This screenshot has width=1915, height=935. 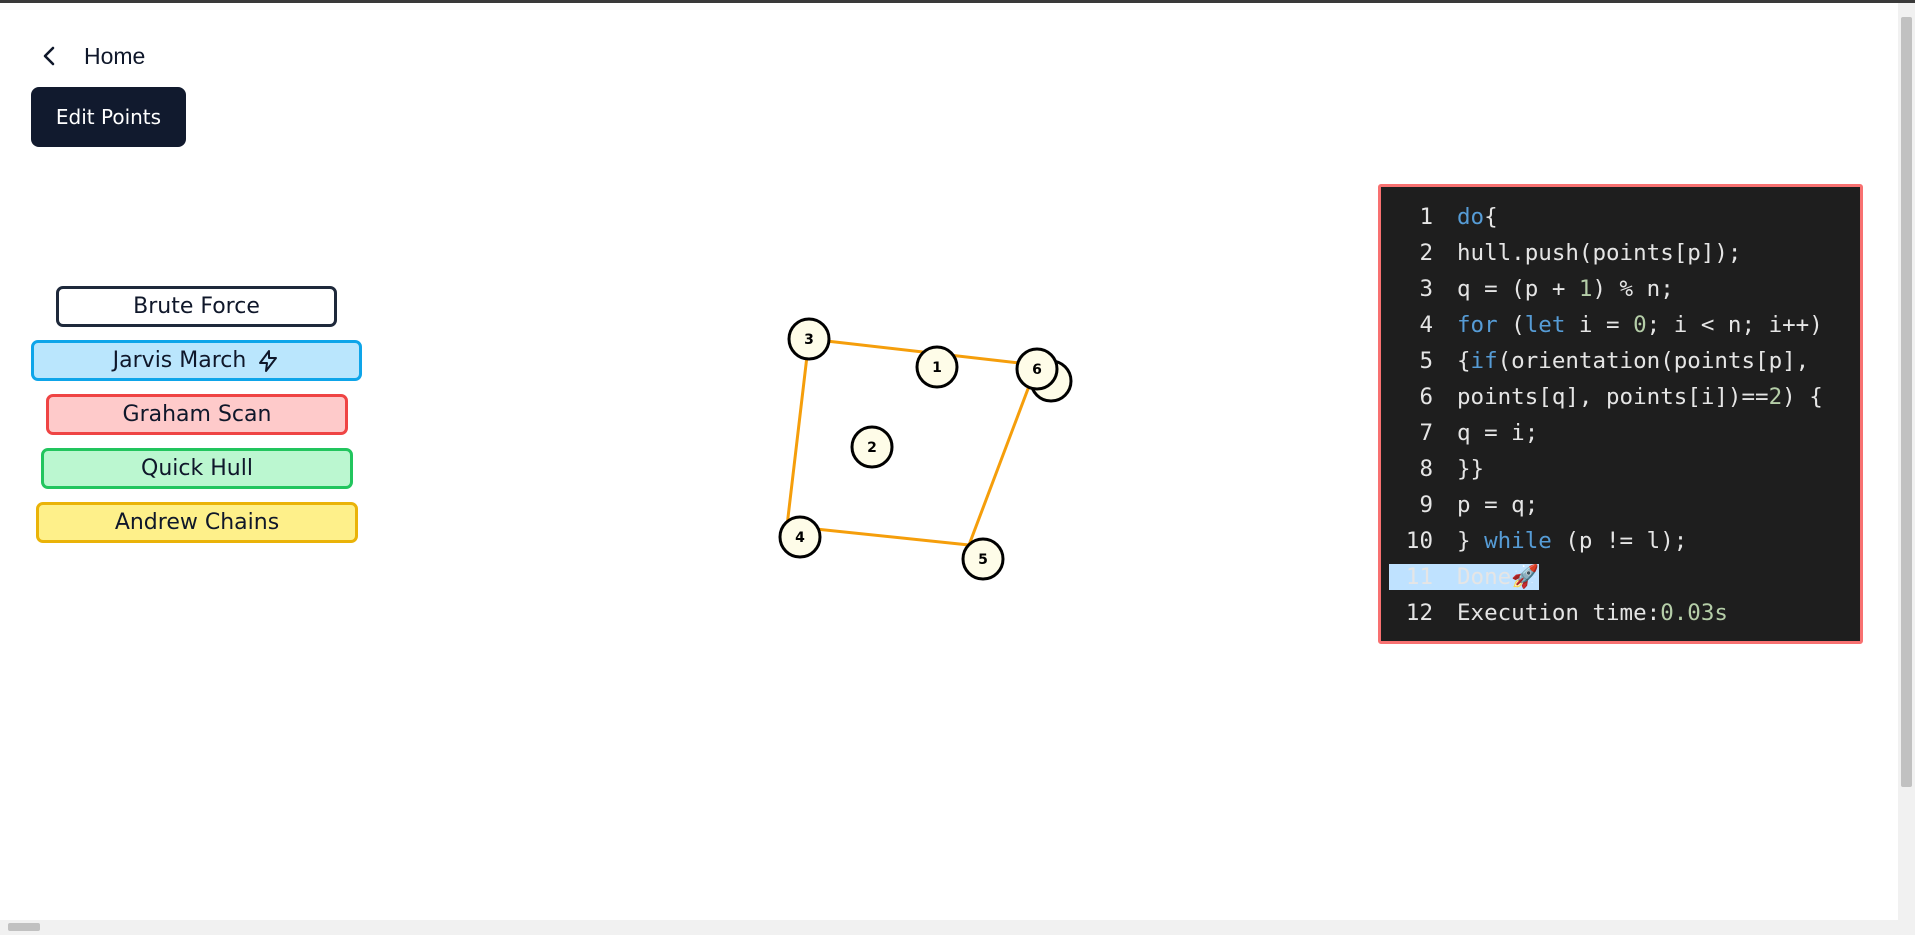 I want to click on code-text: }}, so click(x=1471, y=469).